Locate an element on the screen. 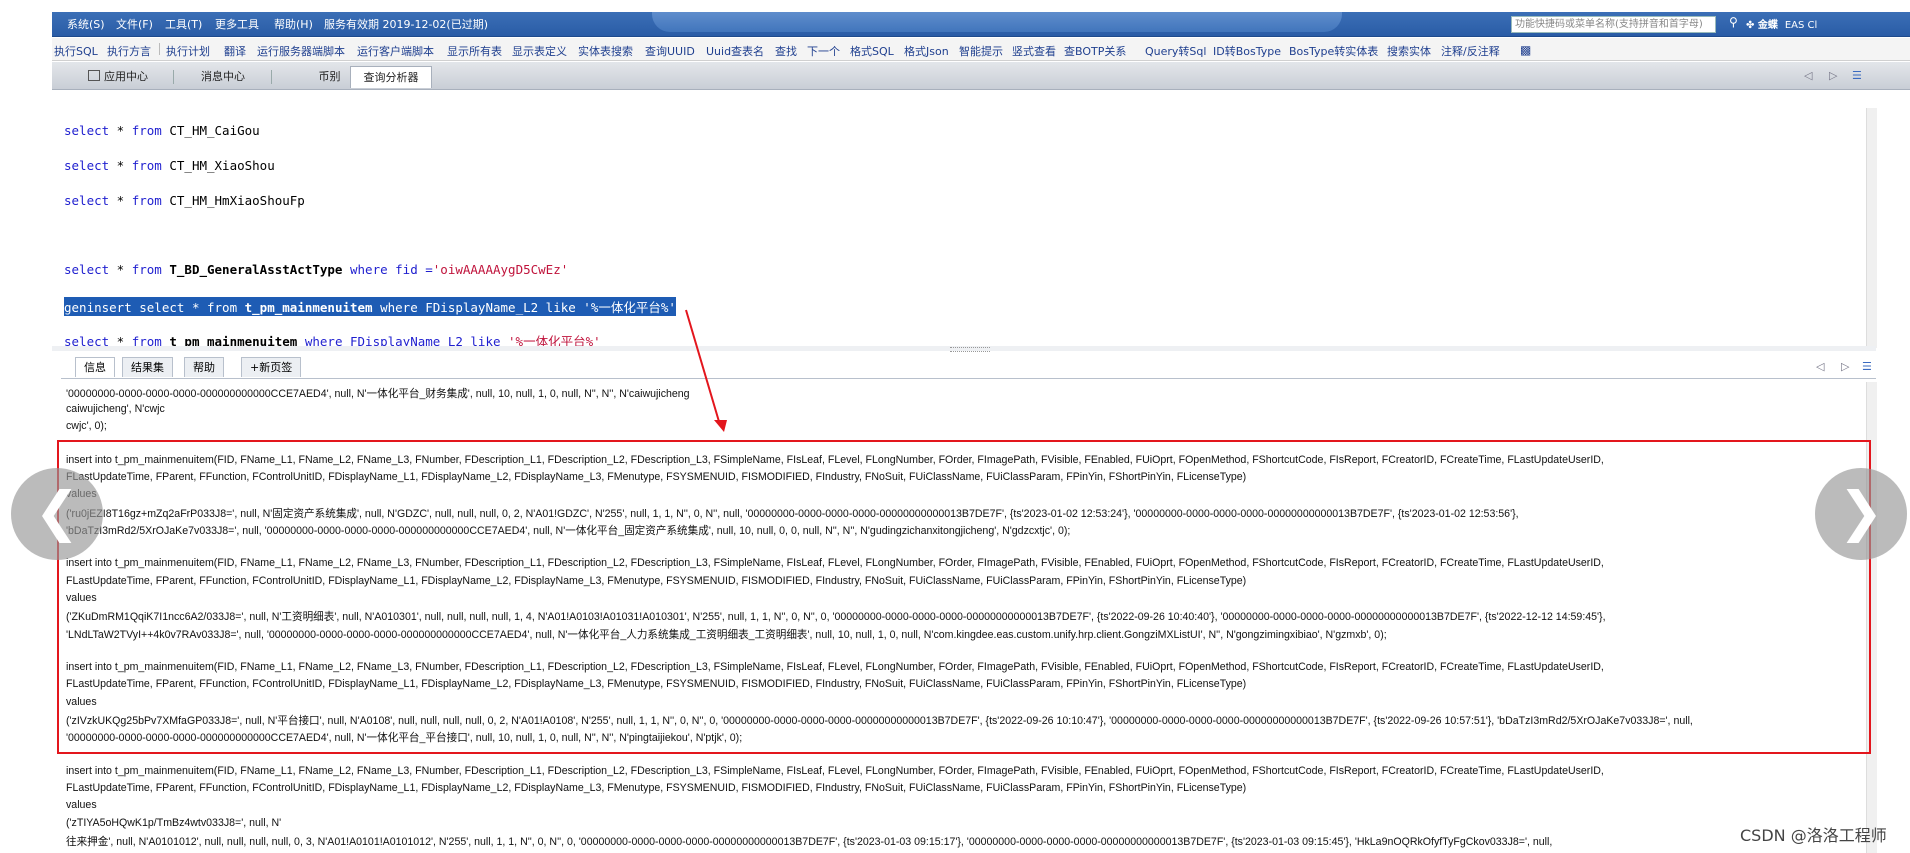 This screenshot has height=853, width=1910. run-server-script-button: 运行服务器端脚本 is located at coordinates (301, 51).